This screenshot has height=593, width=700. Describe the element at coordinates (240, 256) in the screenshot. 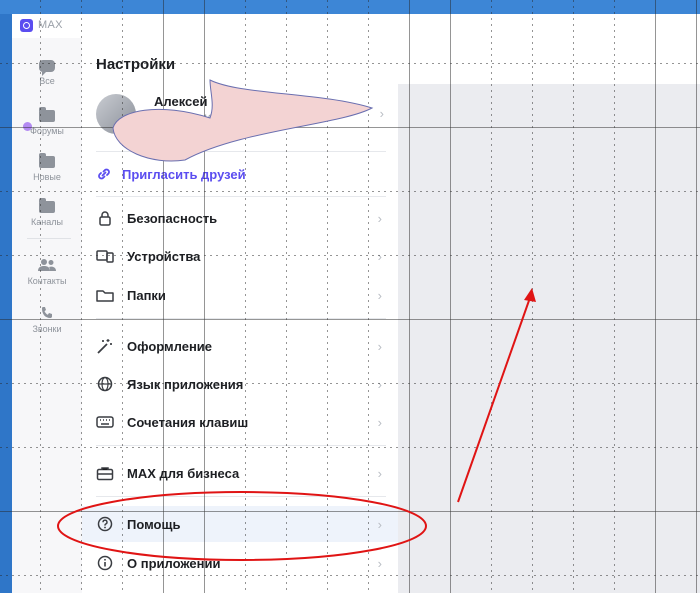

I see `settings-item-devices: Устройства ›` at that location.